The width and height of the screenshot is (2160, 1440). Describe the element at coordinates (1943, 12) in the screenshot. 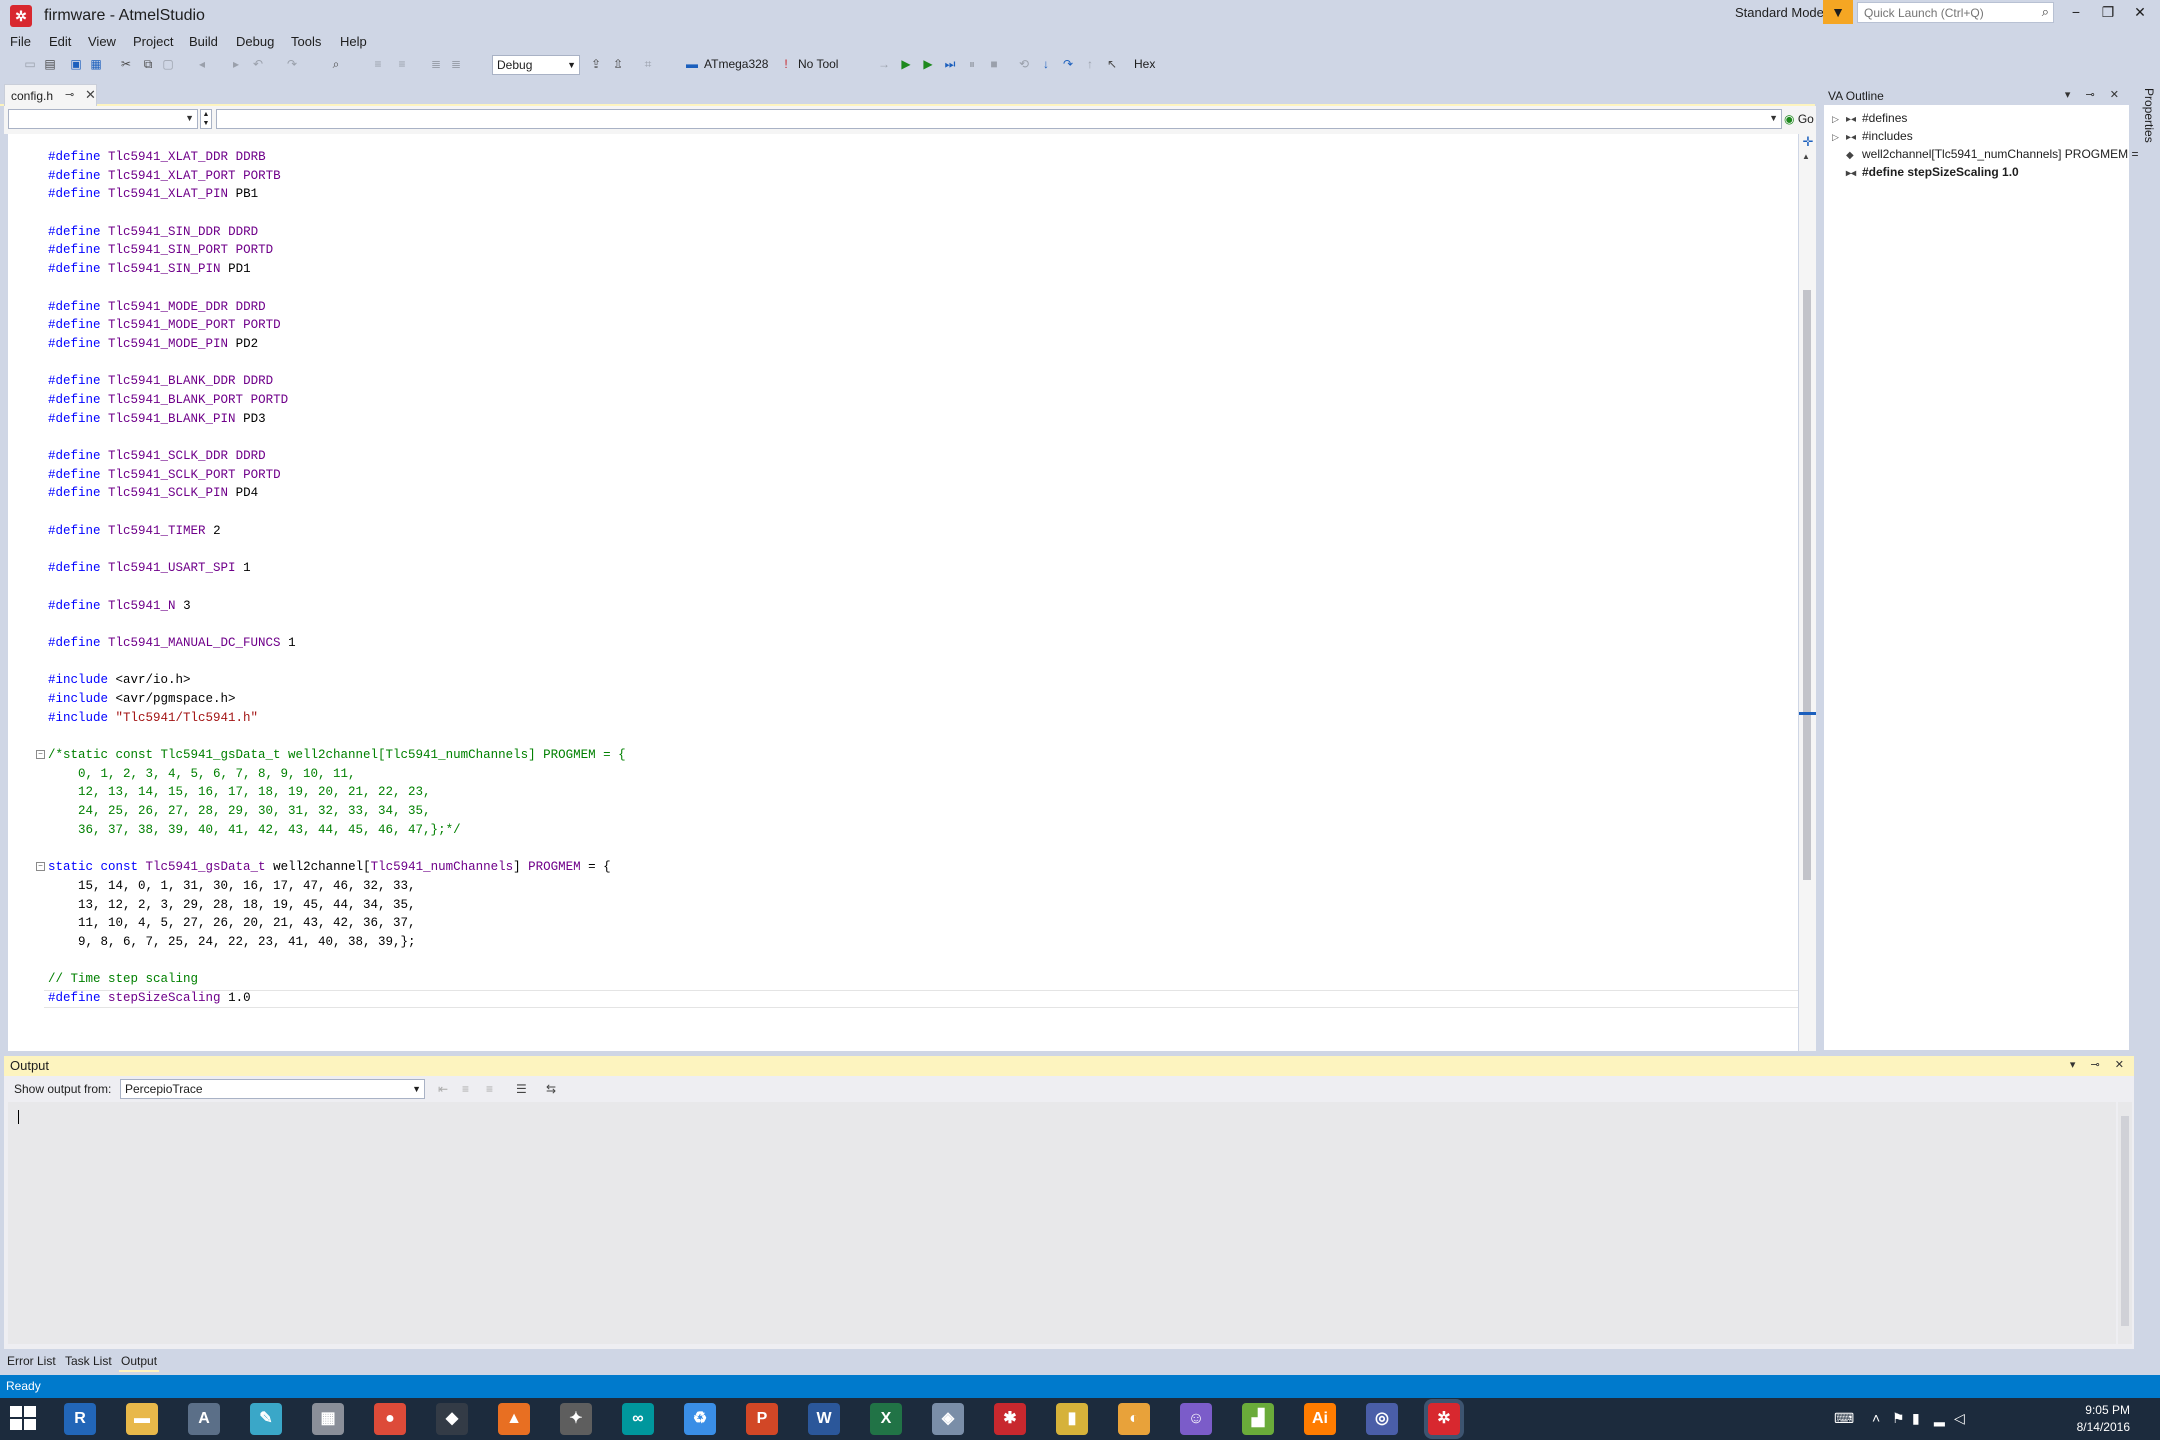

I see `quick-launch-input` at that location.